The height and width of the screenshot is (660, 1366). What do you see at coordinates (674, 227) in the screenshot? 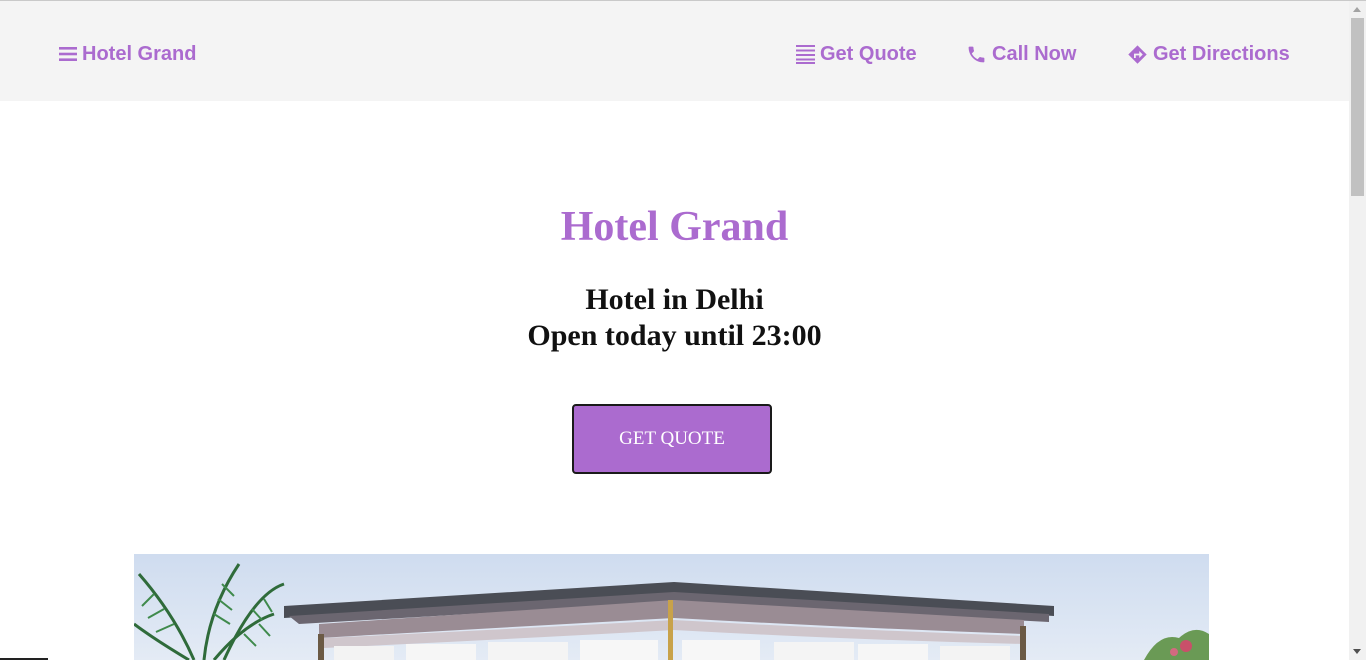
I see `hotel-title: Hotel Grand` at bounding box center [674, 227].